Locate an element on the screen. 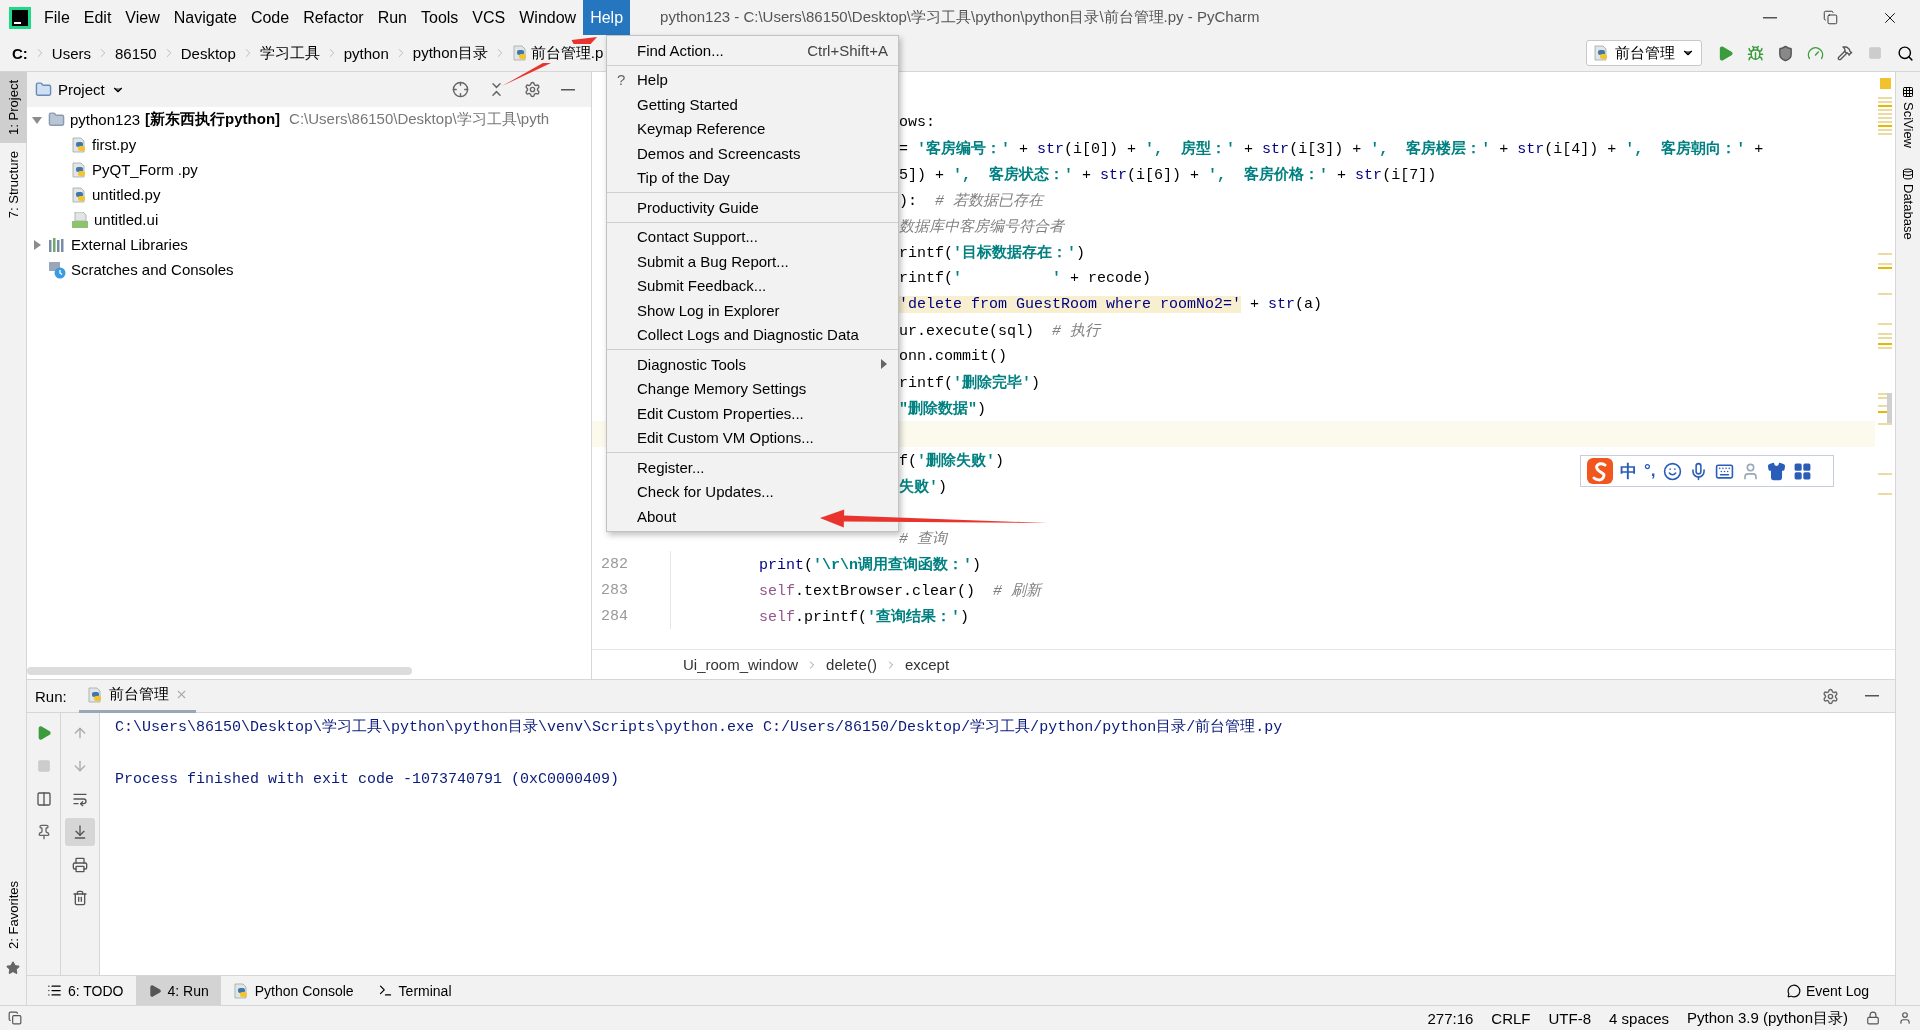  breadcrumb-item: 学习工具 is located at coordinates (289, 53).